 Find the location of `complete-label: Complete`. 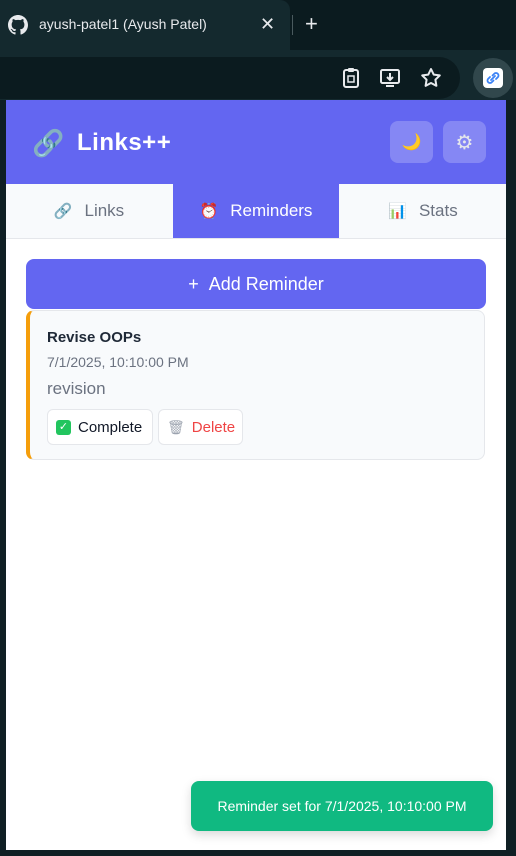

complete-label: Complete is located at coordinates (110, 427).